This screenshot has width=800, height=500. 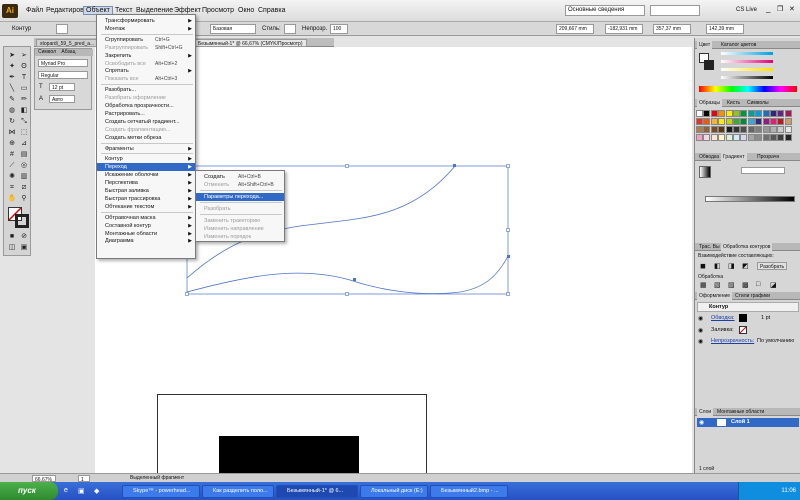 I want to click on tab-color-guide: Каталог цветов, so click(x=738, y=45).